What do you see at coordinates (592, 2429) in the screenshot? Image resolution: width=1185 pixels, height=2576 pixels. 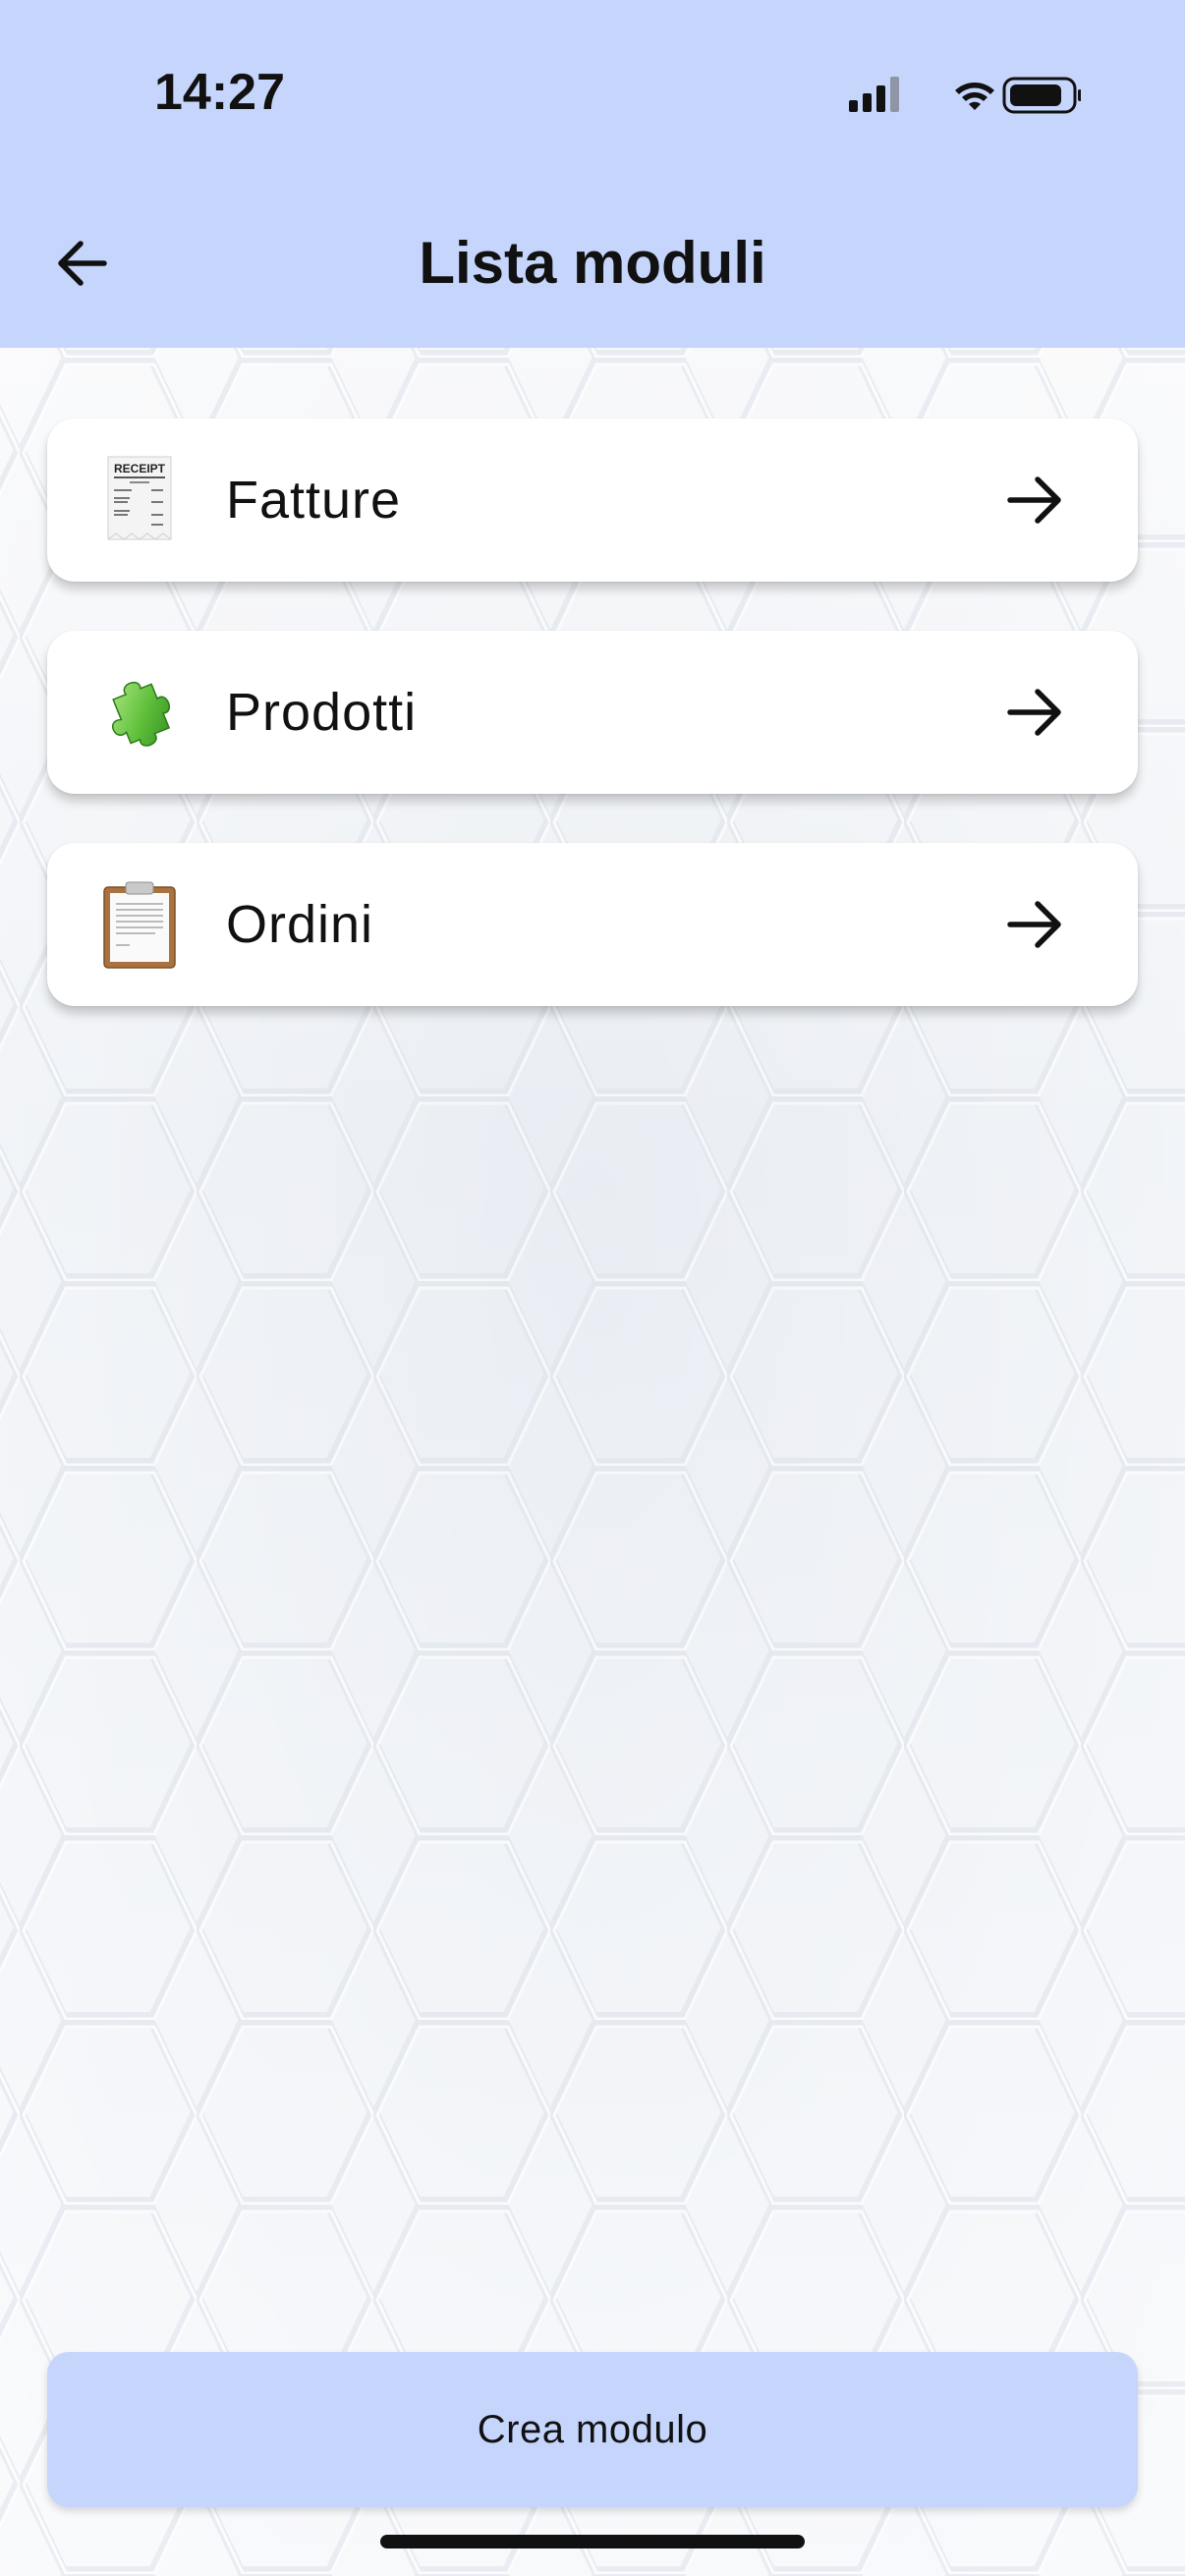 I see `create-module-button: Crea modulo` at bounding box center [592, 2429].